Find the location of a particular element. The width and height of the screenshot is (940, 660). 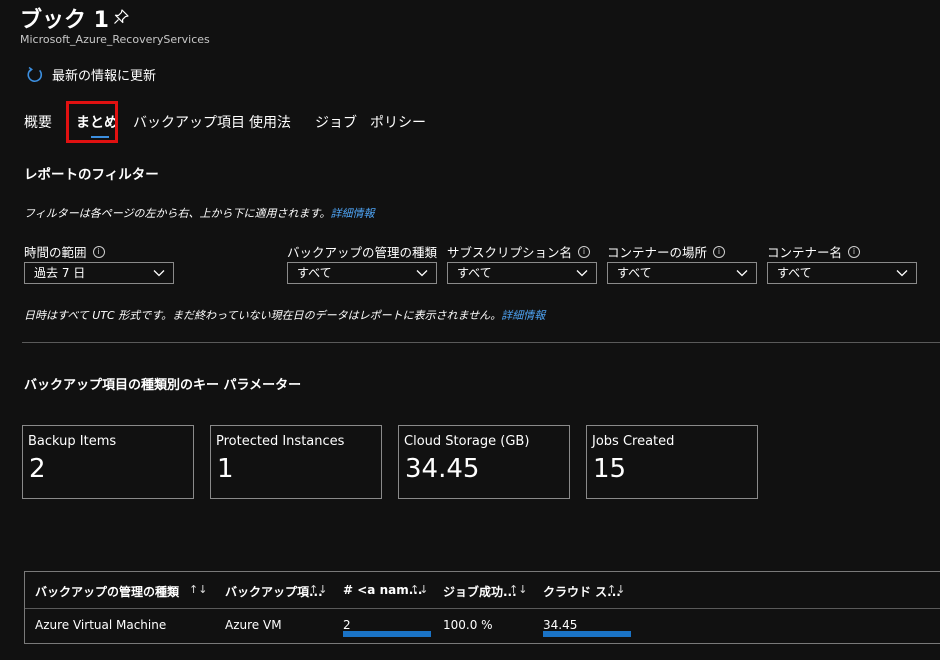

kpi-card-protected-instances: Protected Instances 1 is located at coordinates (296, 462).